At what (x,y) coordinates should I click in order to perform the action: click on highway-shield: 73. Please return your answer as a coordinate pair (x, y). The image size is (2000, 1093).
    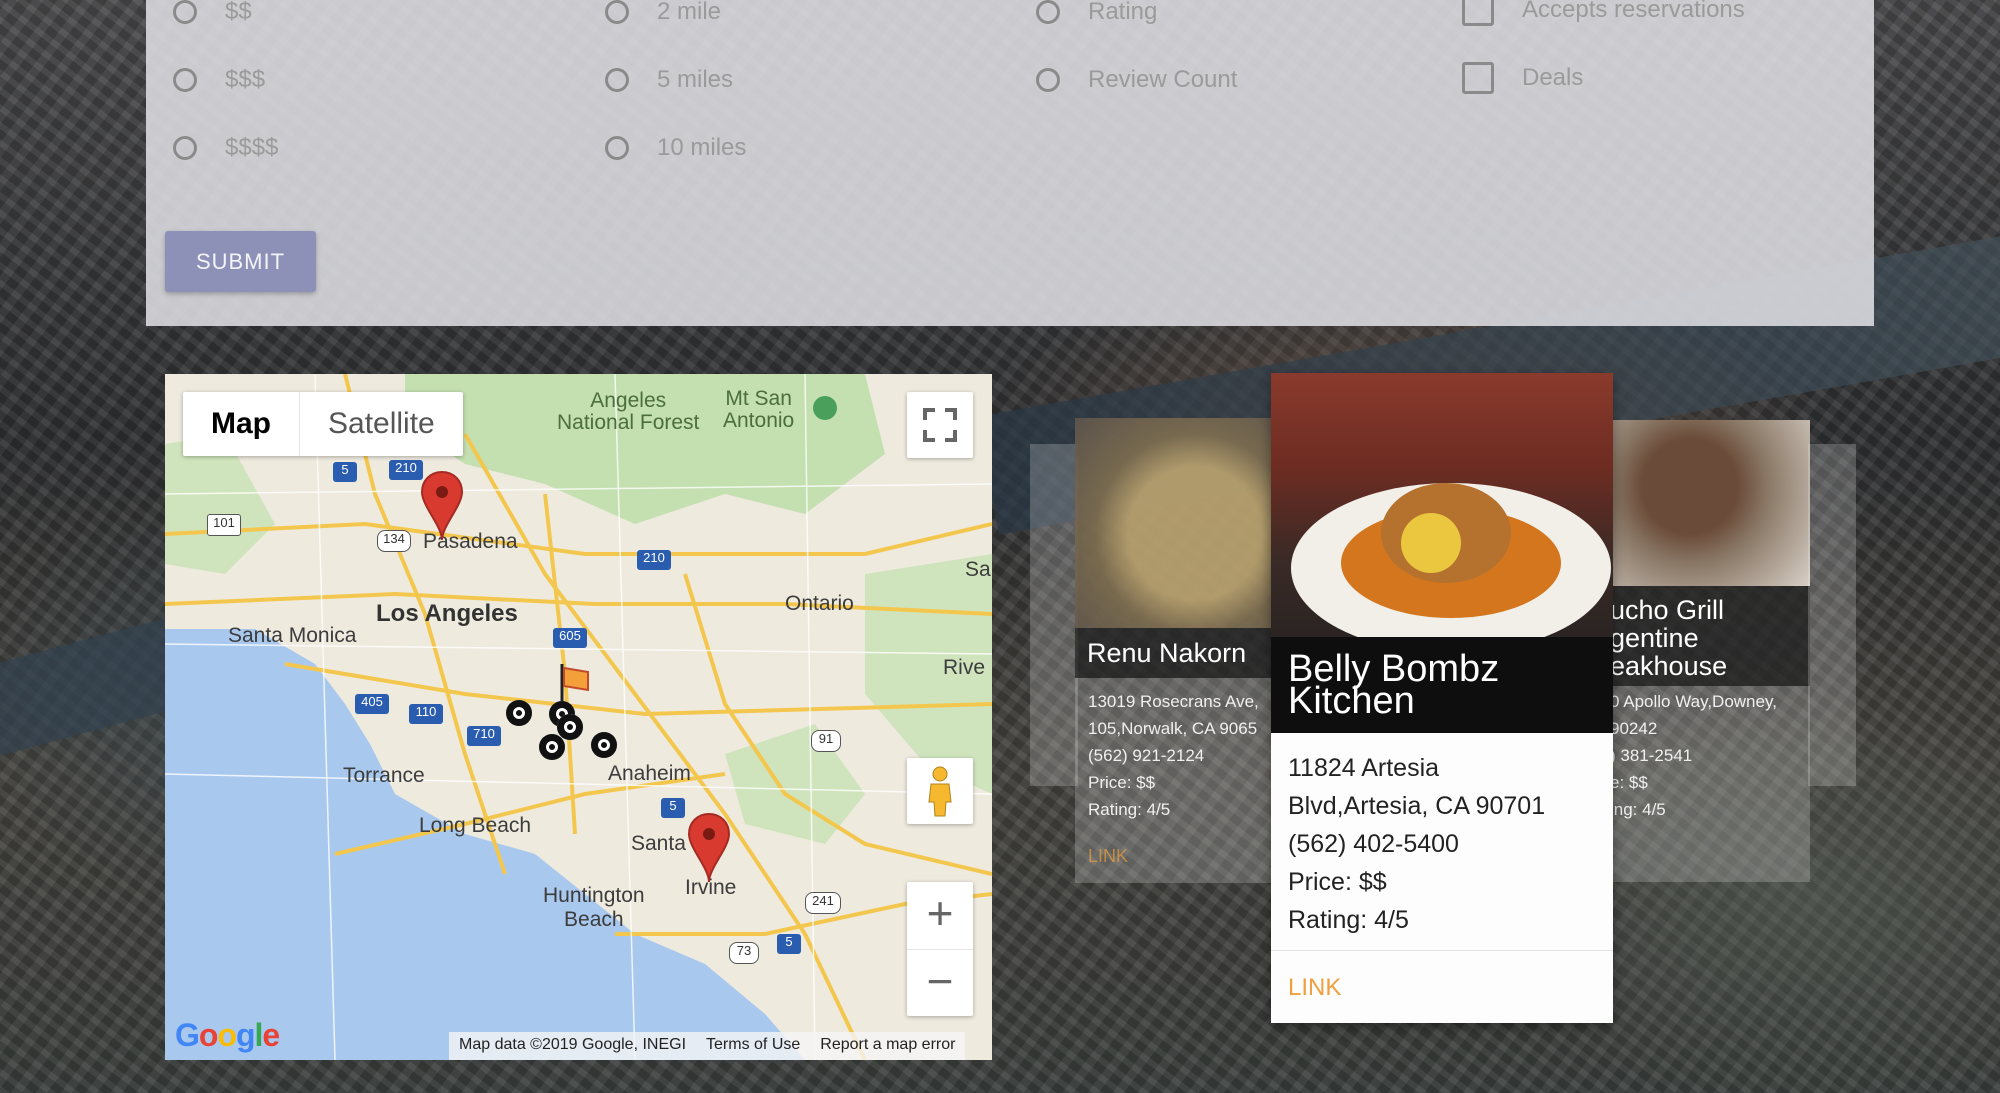
    Looking at the image, I should click on (744, 953).